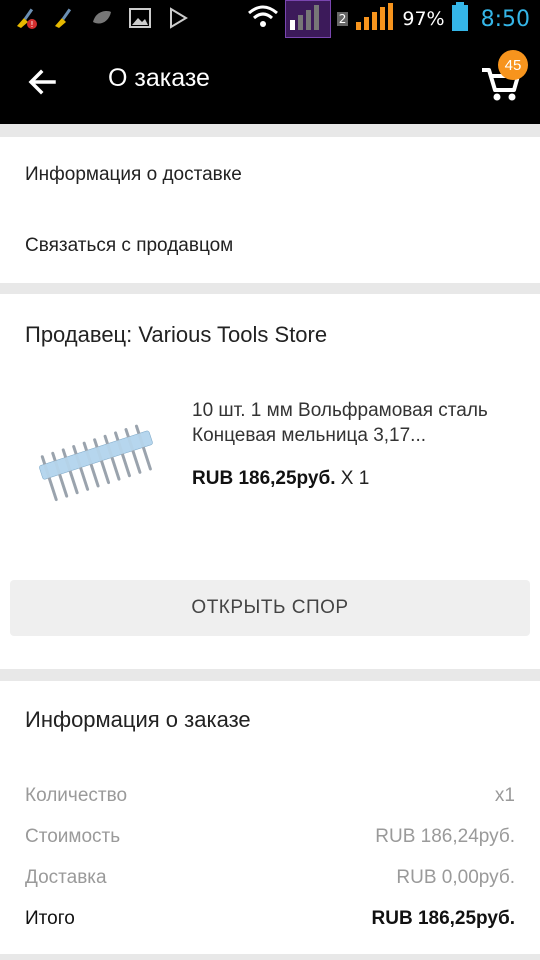 Image resolution: width=540 pixels, height=960 pixels. I want to click on contact-seller-link: Связаться с продавцом, so click(129, 246).